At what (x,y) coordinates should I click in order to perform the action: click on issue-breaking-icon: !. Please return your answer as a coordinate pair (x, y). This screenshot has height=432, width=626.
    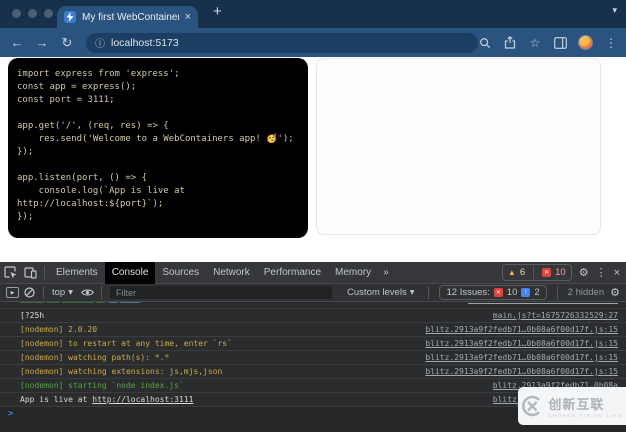
    Looking at the image, I should click on (526, 292).